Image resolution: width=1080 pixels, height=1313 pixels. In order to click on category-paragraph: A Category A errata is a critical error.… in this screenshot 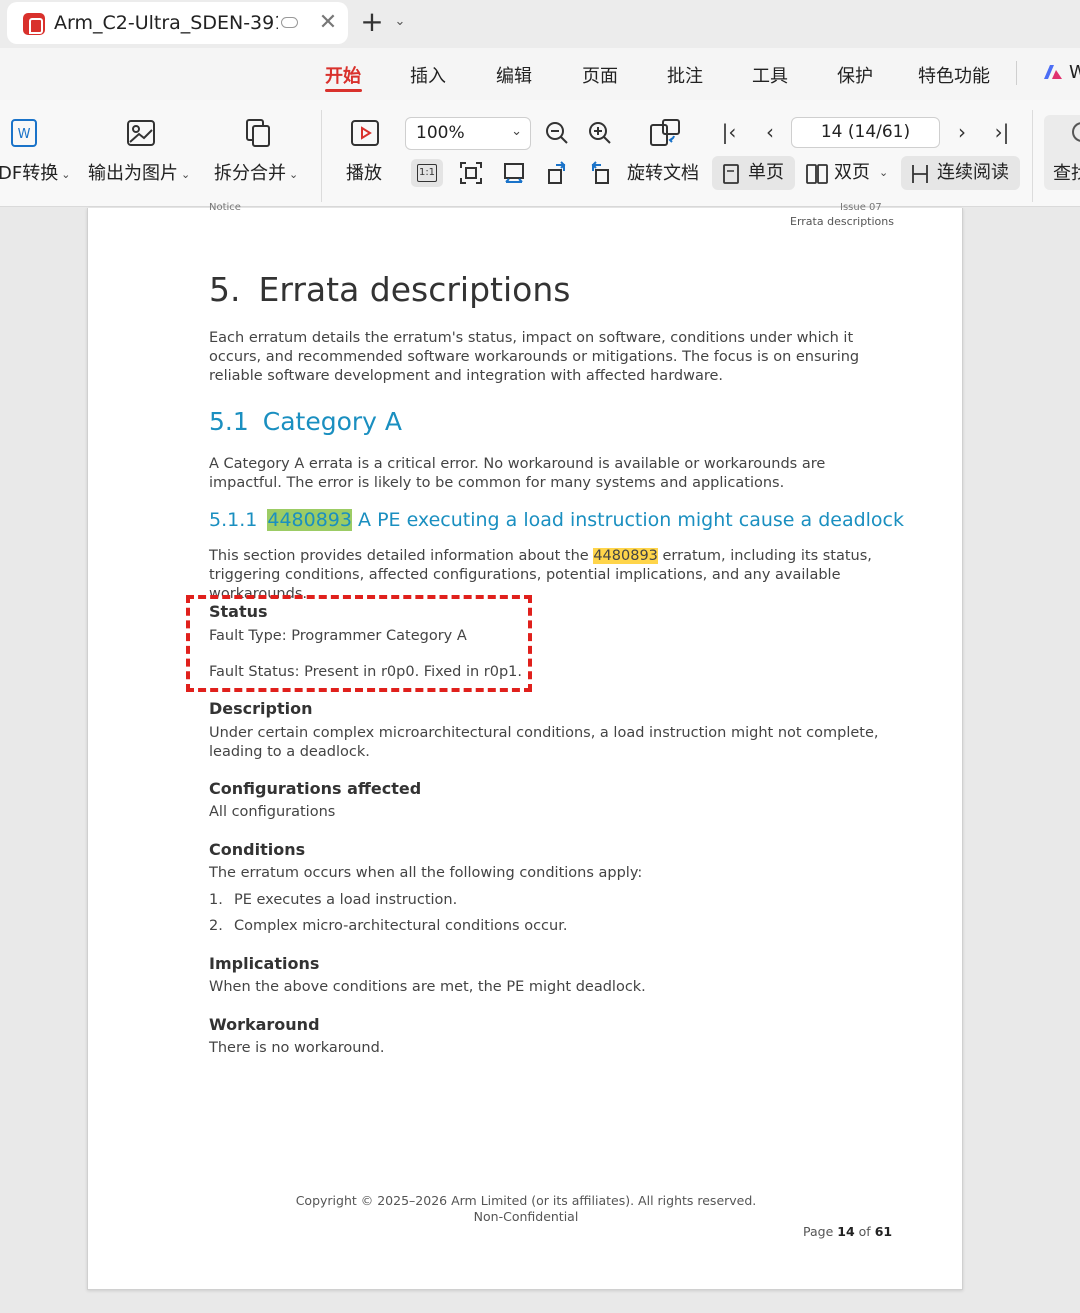, I will do `click(517, 473)`.